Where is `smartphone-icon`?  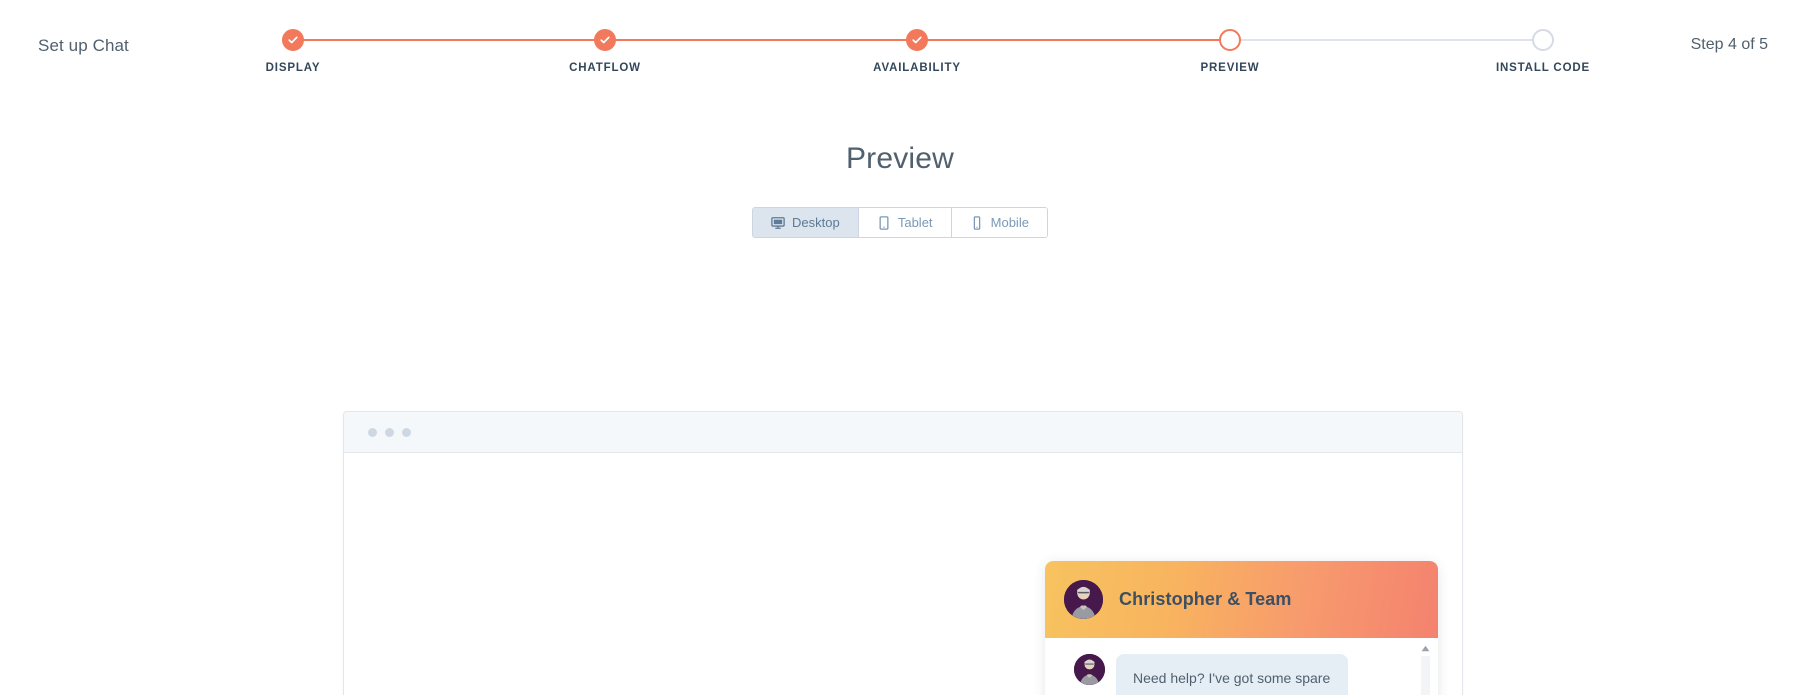 smartphone-icon is located at coordinates (977, 222).